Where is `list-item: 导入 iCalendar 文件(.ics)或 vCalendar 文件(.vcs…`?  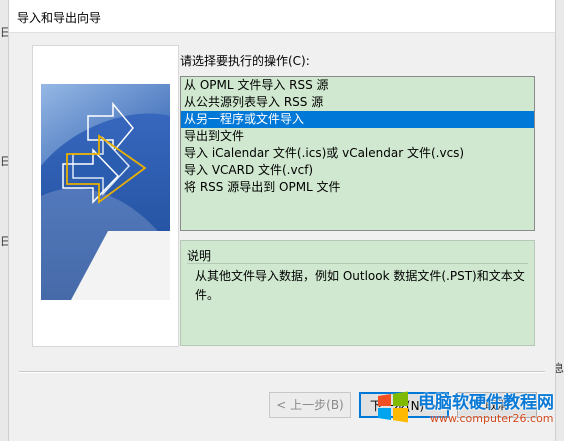 list-item: 导入 iCalendar 文件(.ics)或 vCalendar 文件(.vcs… is located at coordinates (357, 153).